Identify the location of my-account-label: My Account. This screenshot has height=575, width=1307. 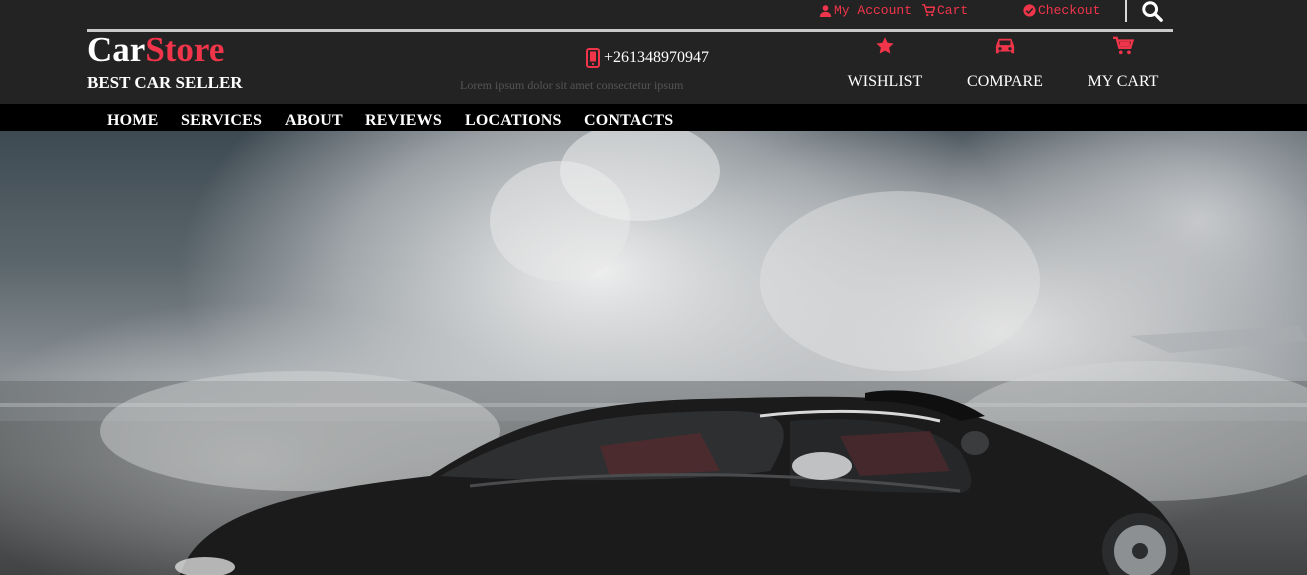
(873, 10).